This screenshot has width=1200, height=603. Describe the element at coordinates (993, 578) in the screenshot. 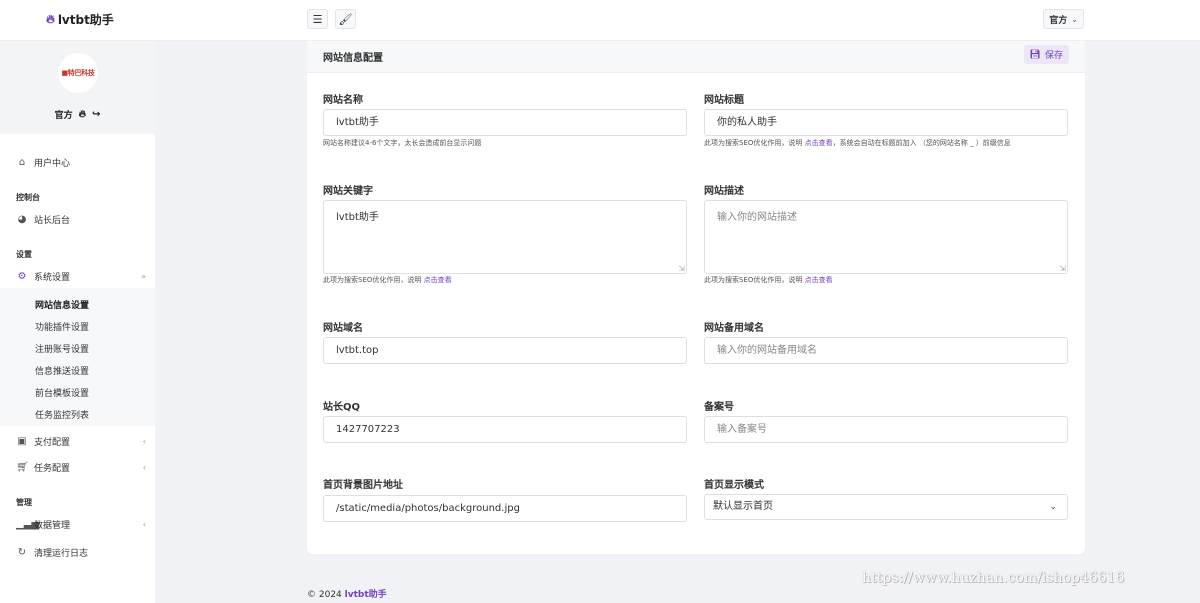

I see `watermark: https://www.huzhan.com/ishop46616` at that location.